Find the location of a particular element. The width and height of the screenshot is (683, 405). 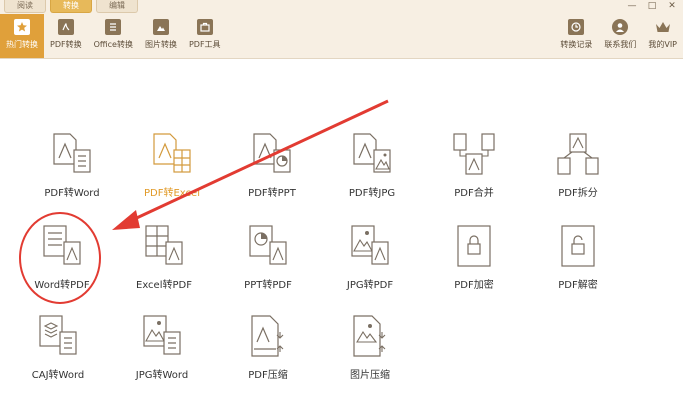

pdf-decrypt-icon is located at coordinates (578, 246).